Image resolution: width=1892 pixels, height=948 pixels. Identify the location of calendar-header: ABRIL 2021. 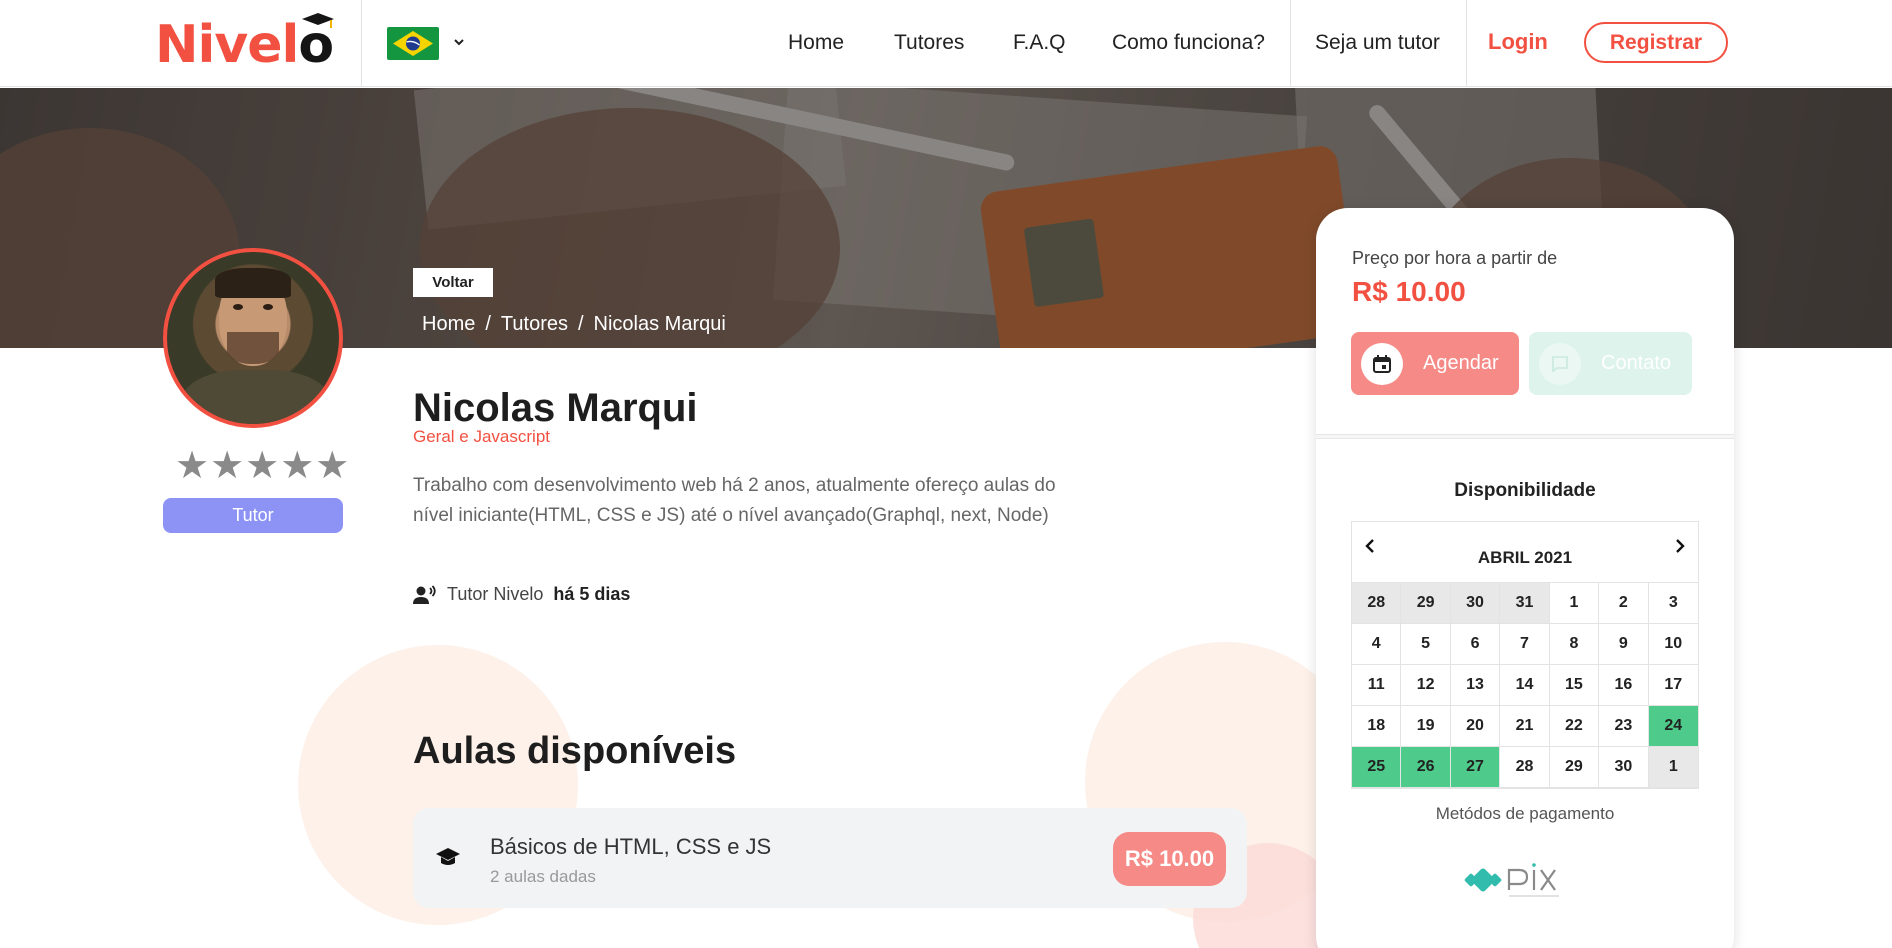
(1525, 552).